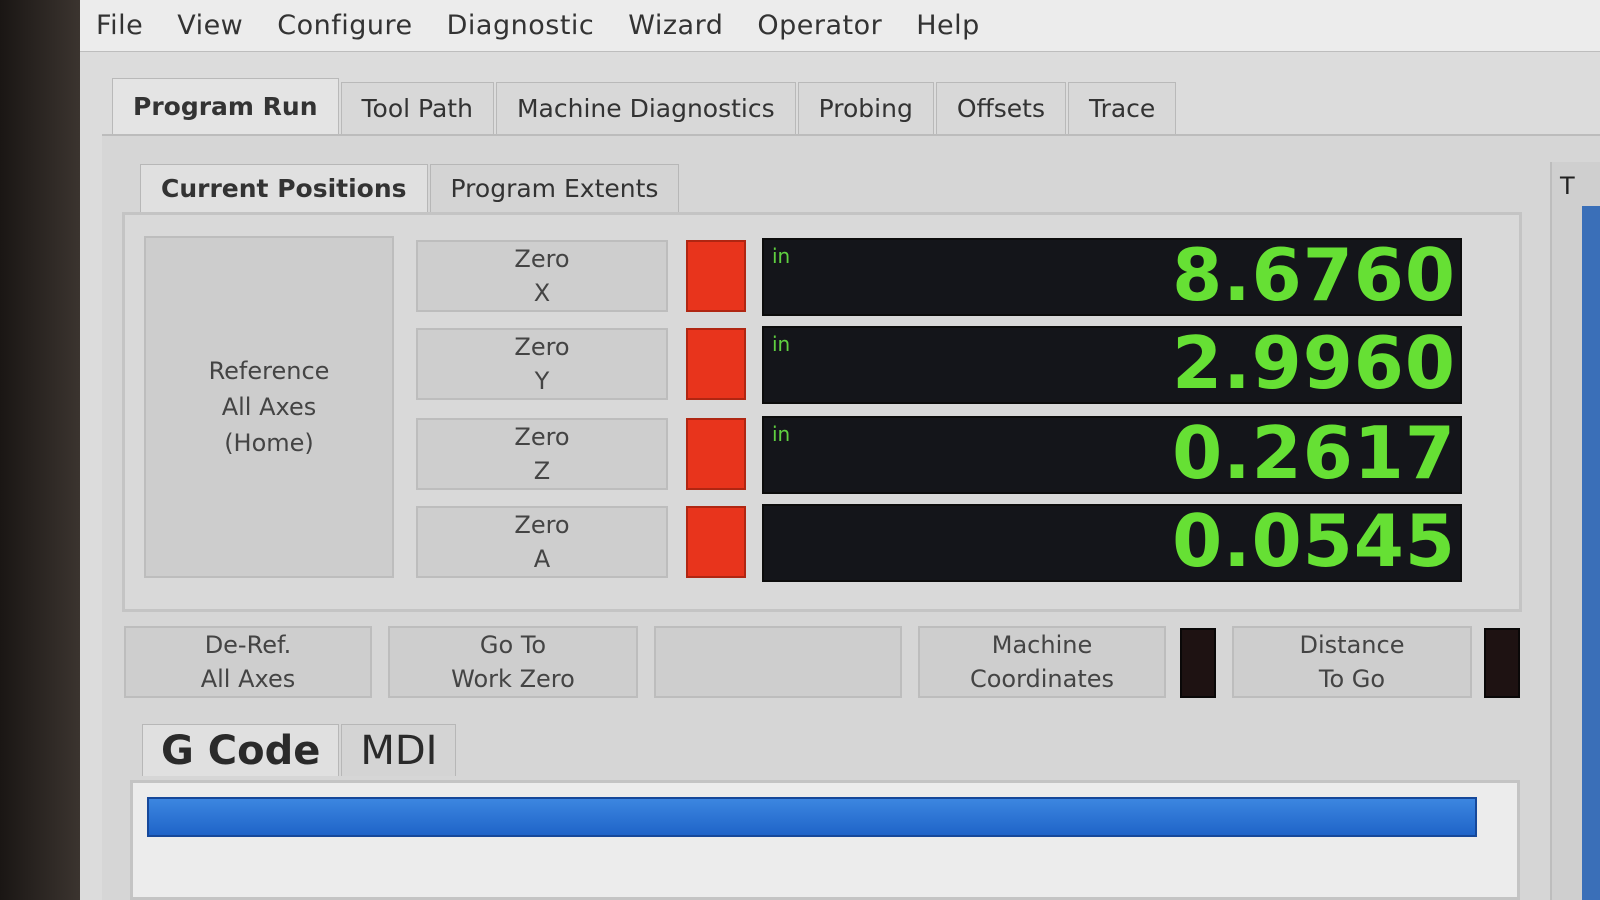 The image size is (1600, 900). I want to click on z-reference-led, so click(716, 454).